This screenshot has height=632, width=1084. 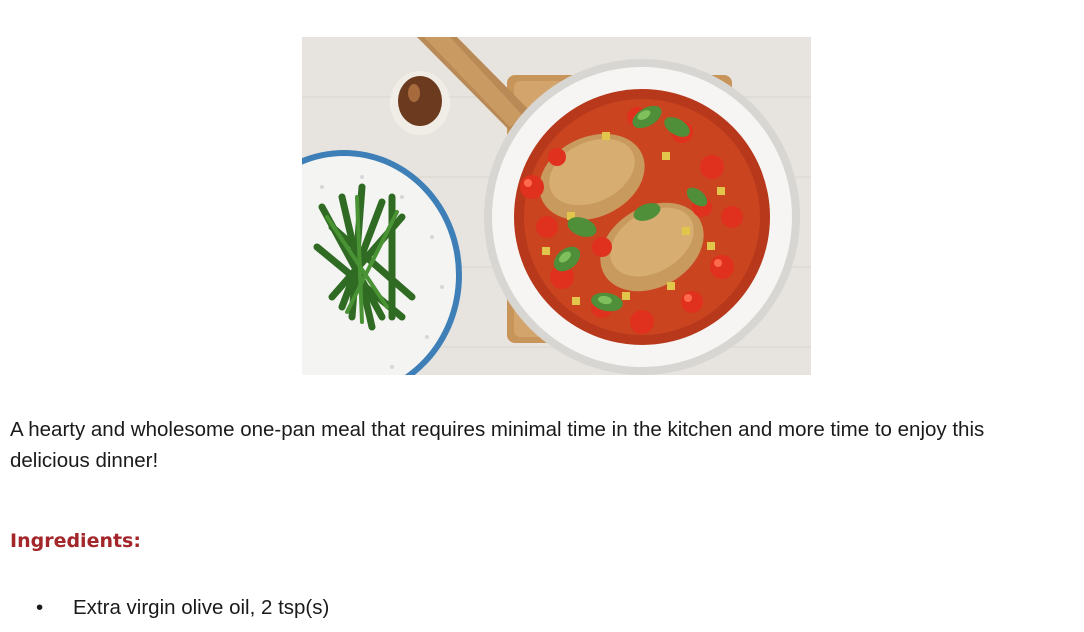 I want to click on ingredients-heading: Ingredients:, so click(x=75, y=541).